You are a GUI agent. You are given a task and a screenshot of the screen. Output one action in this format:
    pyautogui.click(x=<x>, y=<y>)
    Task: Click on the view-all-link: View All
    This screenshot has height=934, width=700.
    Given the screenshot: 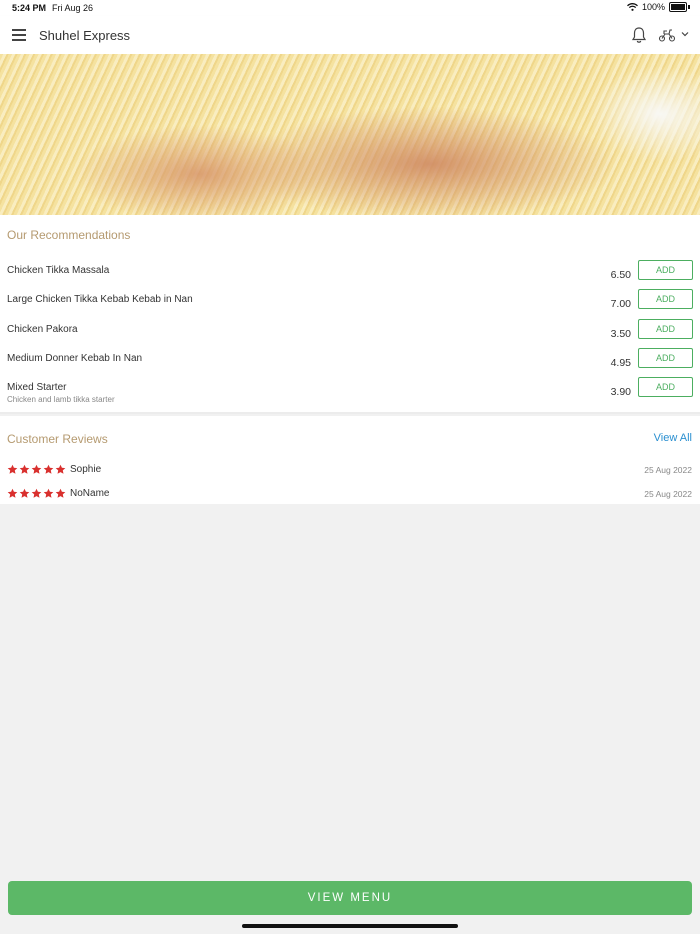 What is the action you would take?
    pyautogui.click(x=673, y=438)
    